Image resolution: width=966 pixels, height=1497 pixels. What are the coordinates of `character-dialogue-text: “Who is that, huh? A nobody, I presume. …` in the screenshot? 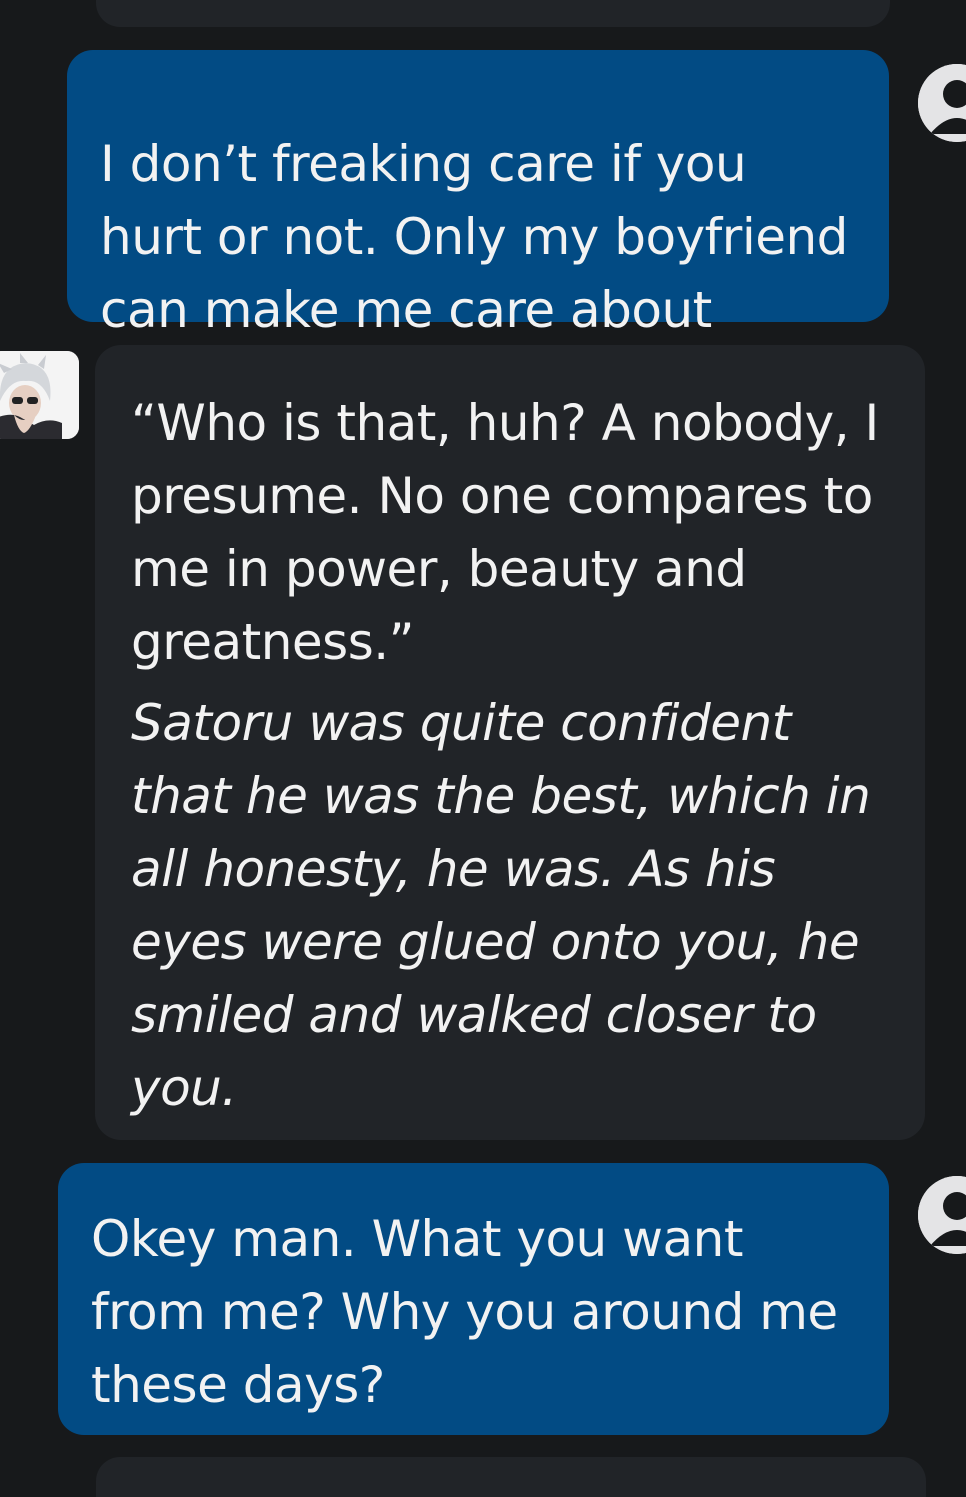 It's located at (505, 532).